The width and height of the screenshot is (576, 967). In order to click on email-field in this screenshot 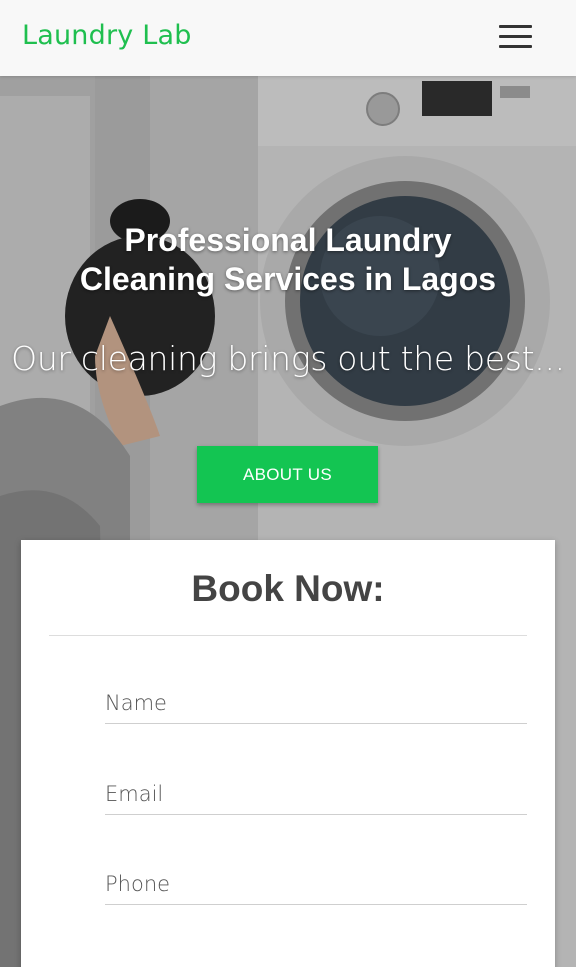, I will do `click(316, 795)`.